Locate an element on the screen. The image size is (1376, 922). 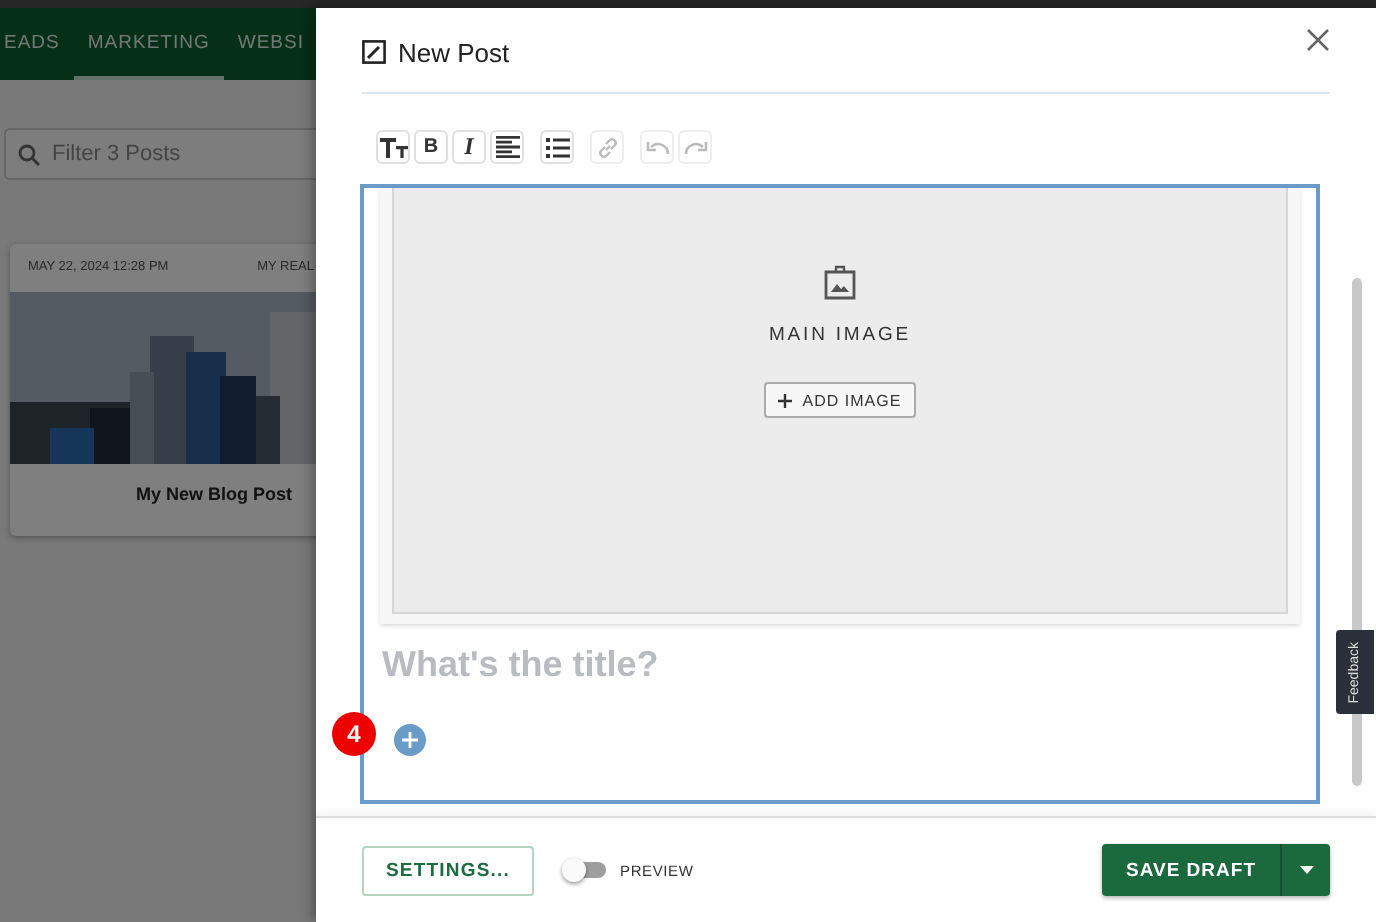
text-size-button is located at coordinates (393, 147).